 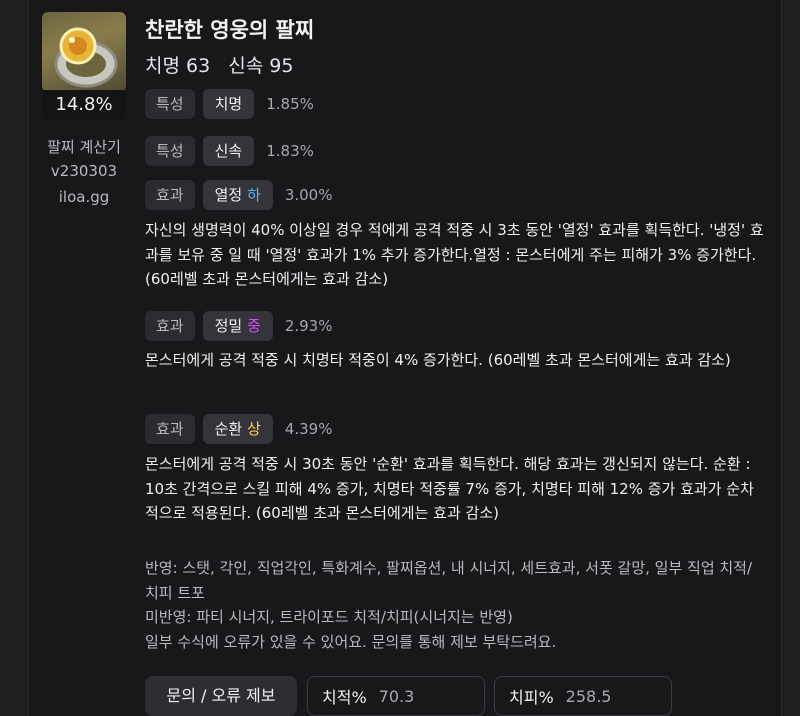 What do you see at coordinates (351, 641) in the screenshot?
I see `disclaimer-note: 일부 수식에 오류가 있을 수 있어요. 문의를 통해 제보 부탁드려요.` at bounding box center [351, 641].